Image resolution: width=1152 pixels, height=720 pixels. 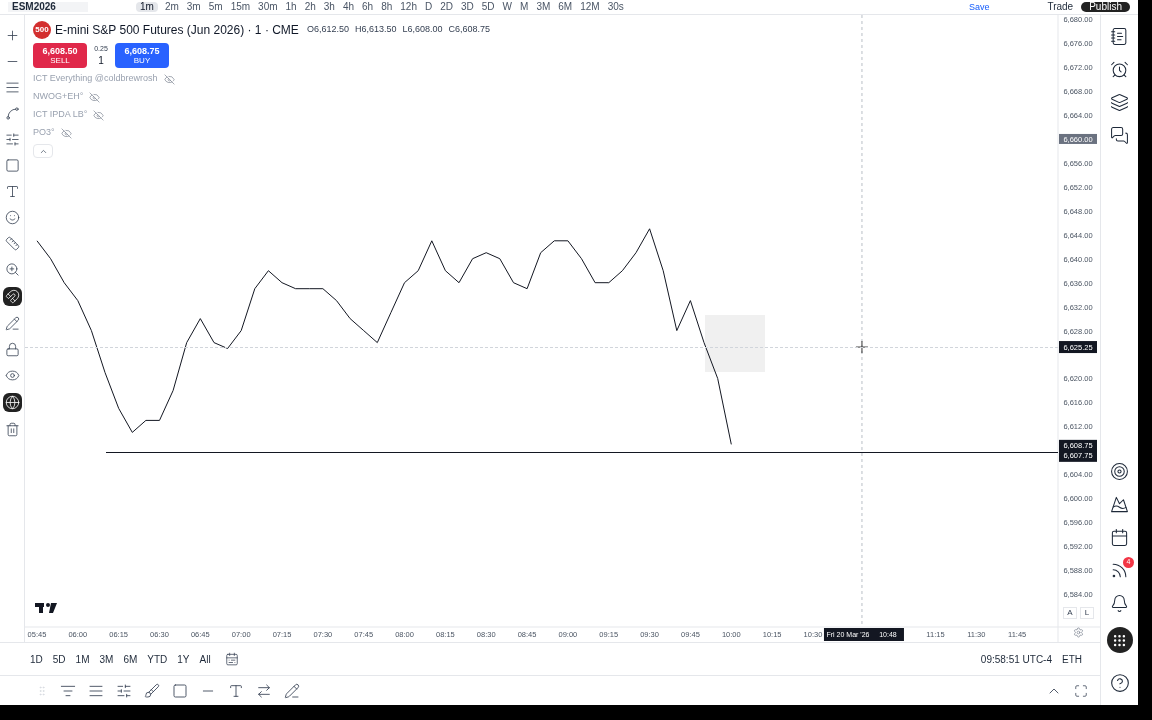 I want to click on filter-lines-icon, so click(x=124, y=690).